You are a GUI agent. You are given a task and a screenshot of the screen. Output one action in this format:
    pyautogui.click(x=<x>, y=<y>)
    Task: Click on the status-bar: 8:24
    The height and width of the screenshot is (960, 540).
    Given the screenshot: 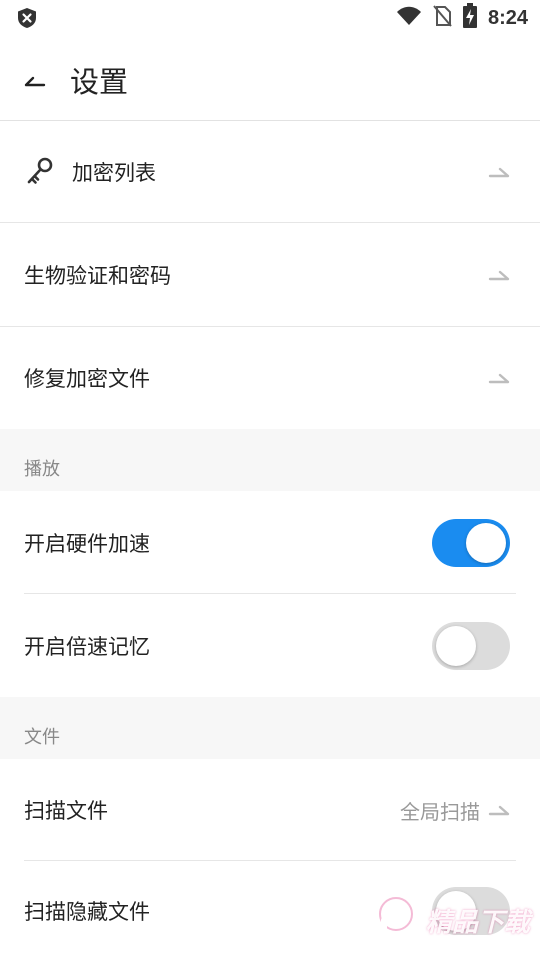 What is the action you would take?
    pyautogui.click(x=270, y=18)
    